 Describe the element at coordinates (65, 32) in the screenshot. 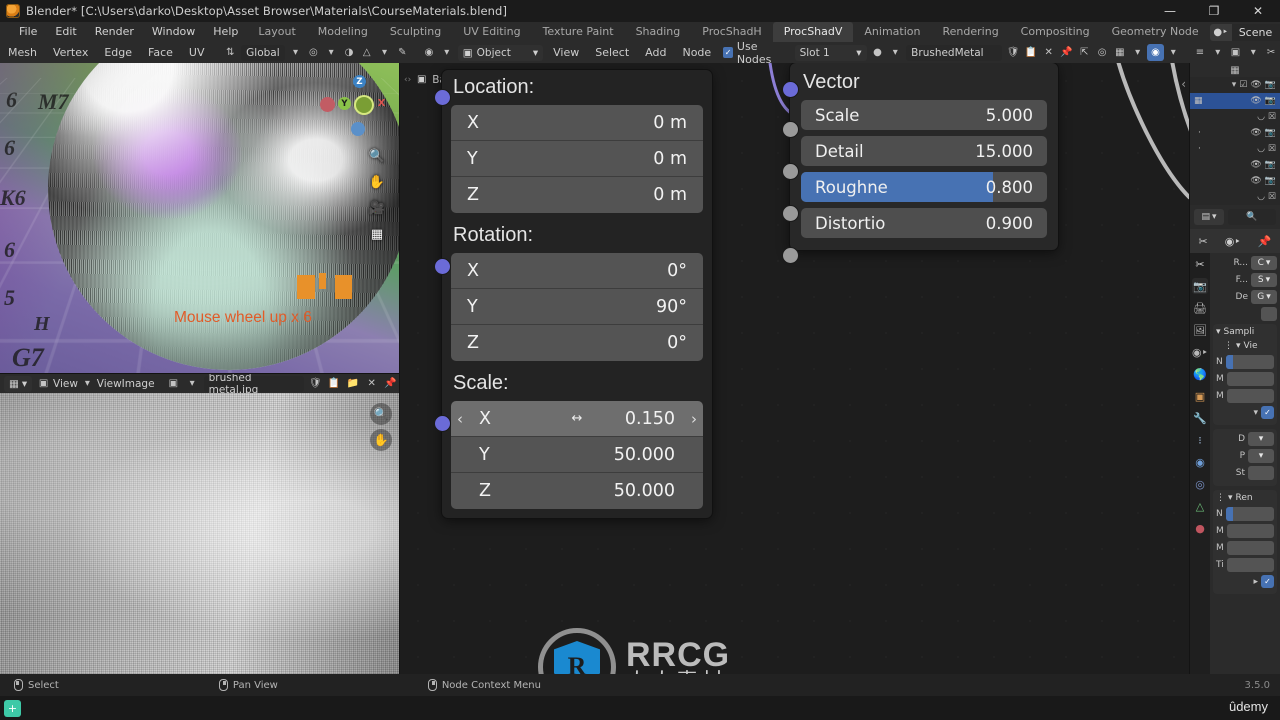

I see `menu-item-edit: Edit` at that location.